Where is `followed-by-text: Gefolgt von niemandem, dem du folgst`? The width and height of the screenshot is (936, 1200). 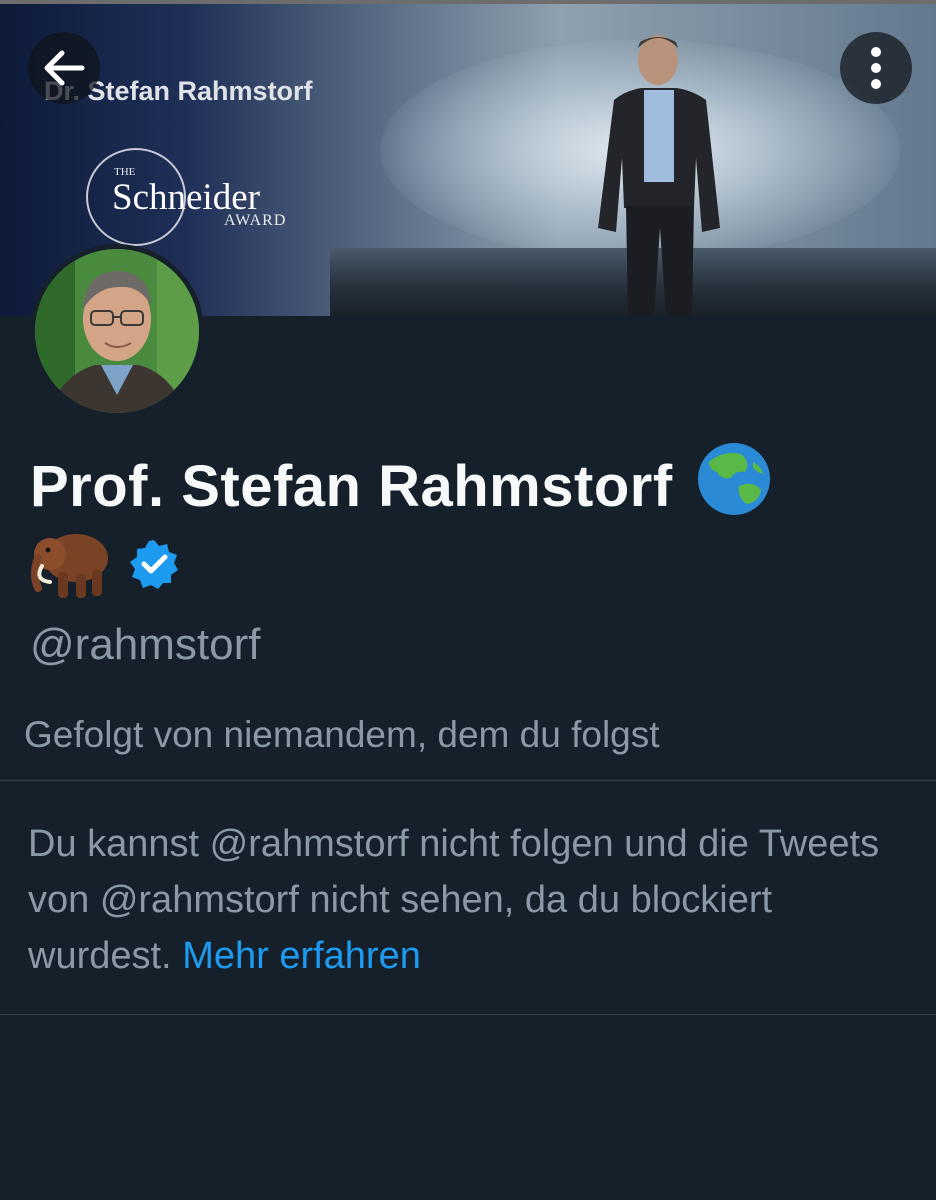
followed-by-text: Gefolgt von niemandem, dem du folgst is located at coordinates (342, 735).